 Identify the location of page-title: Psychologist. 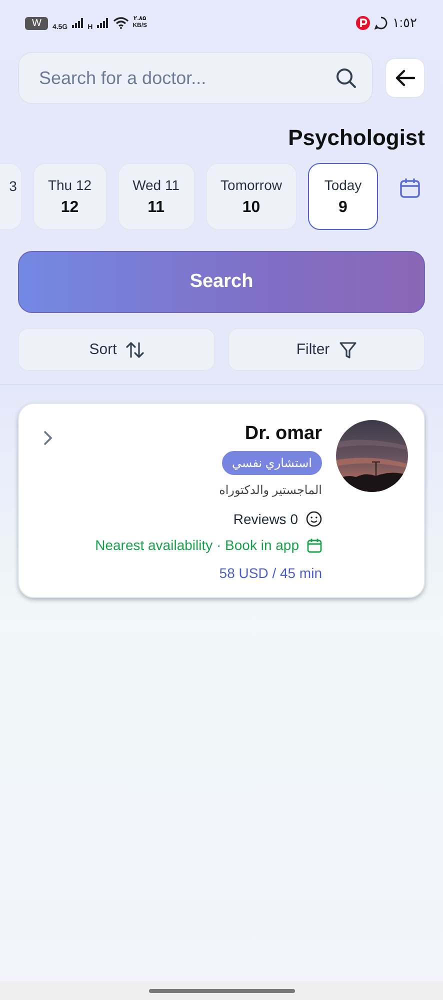
(356, 138).